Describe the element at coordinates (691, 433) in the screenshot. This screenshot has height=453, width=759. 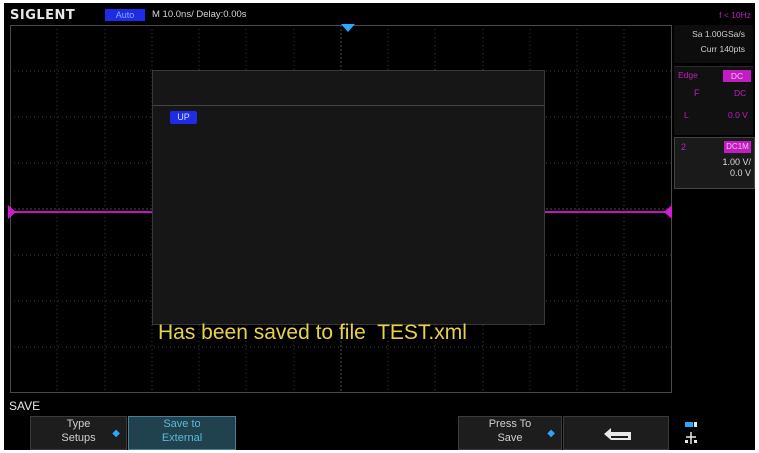
I see `usb-icon` at that location.